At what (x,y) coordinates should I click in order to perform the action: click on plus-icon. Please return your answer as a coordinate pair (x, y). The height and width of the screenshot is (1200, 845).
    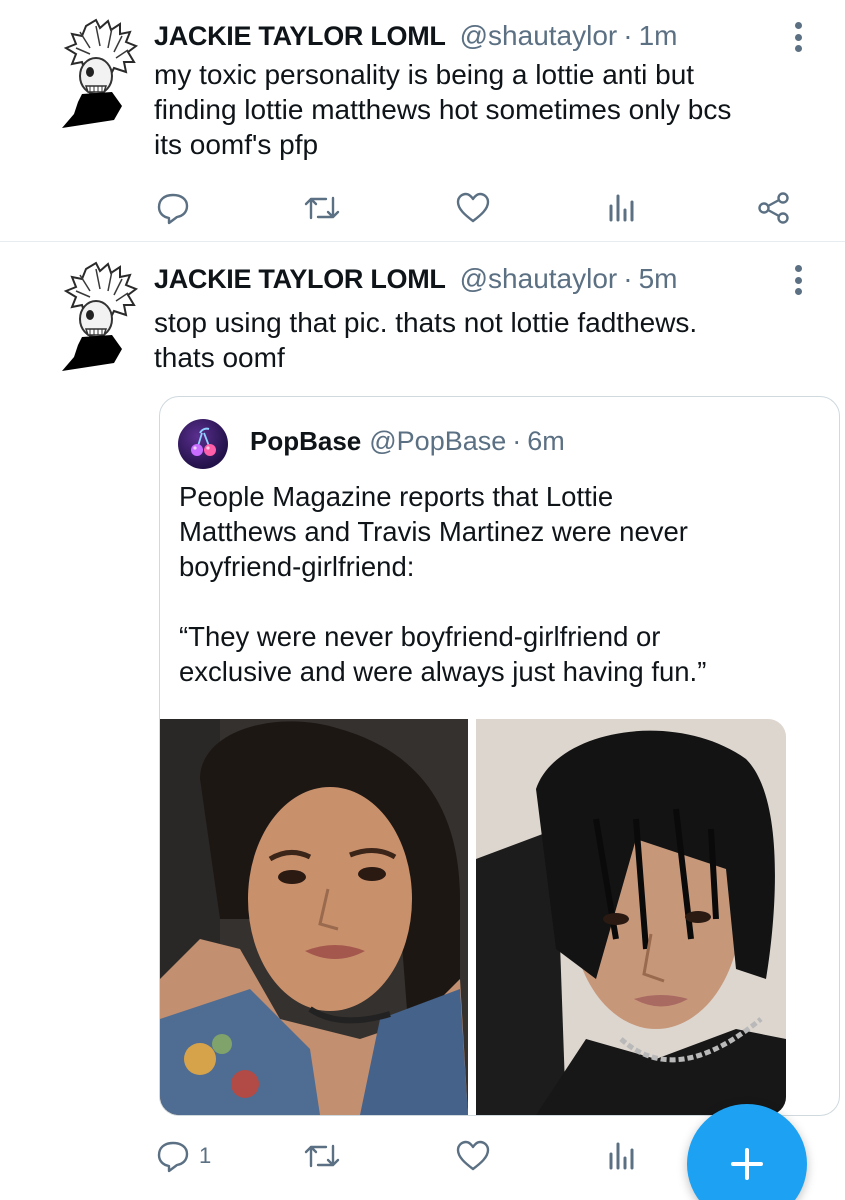
    Looking at the image, I should click on (747, 1164).